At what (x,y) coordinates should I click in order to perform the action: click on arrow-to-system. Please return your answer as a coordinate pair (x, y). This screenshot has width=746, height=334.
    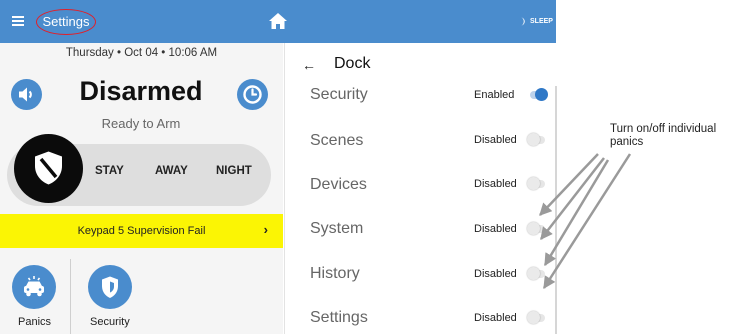
    Looking at the image, I should click on (572, 198).